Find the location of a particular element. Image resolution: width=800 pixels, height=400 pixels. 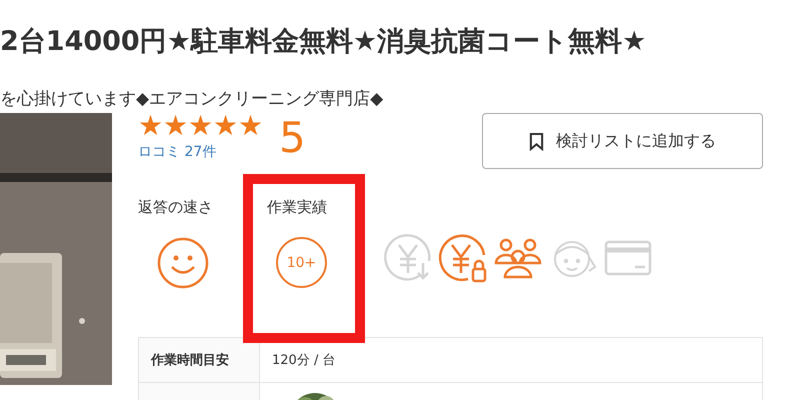

table-cell: 120分 / 台 is located at coordinates (511, 360).